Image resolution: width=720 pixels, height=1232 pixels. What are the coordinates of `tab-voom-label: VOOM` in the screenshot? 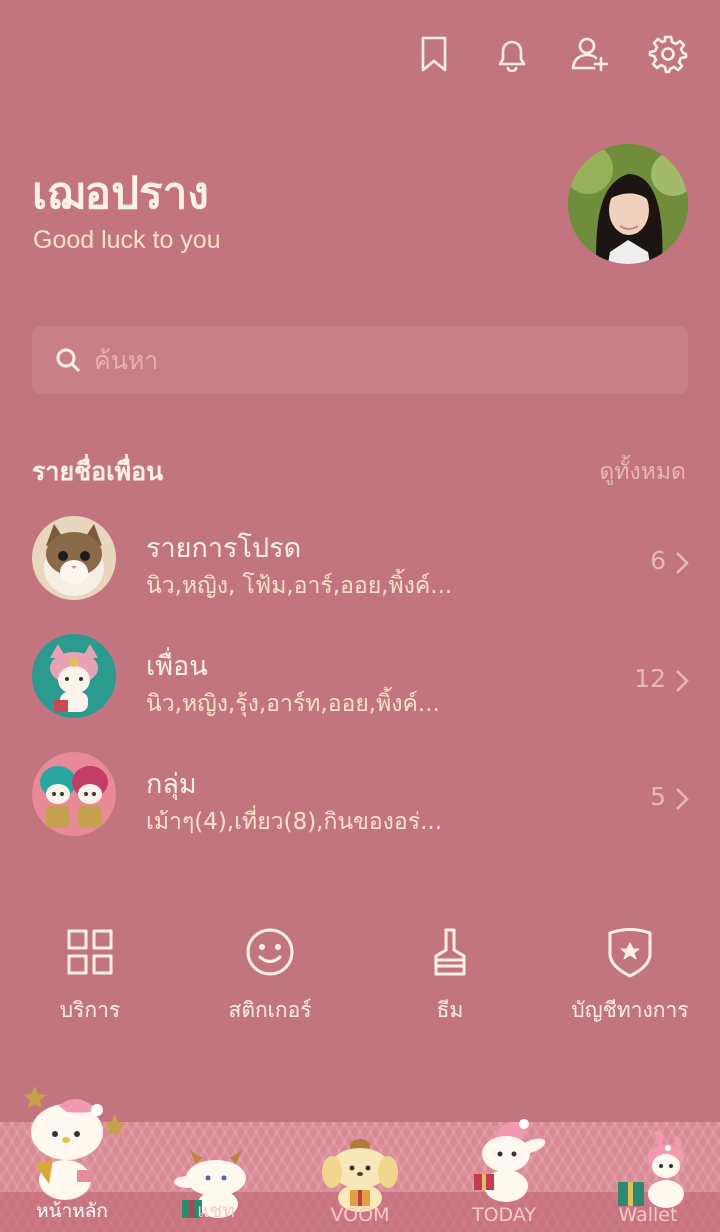 It's located at (360, 1215).